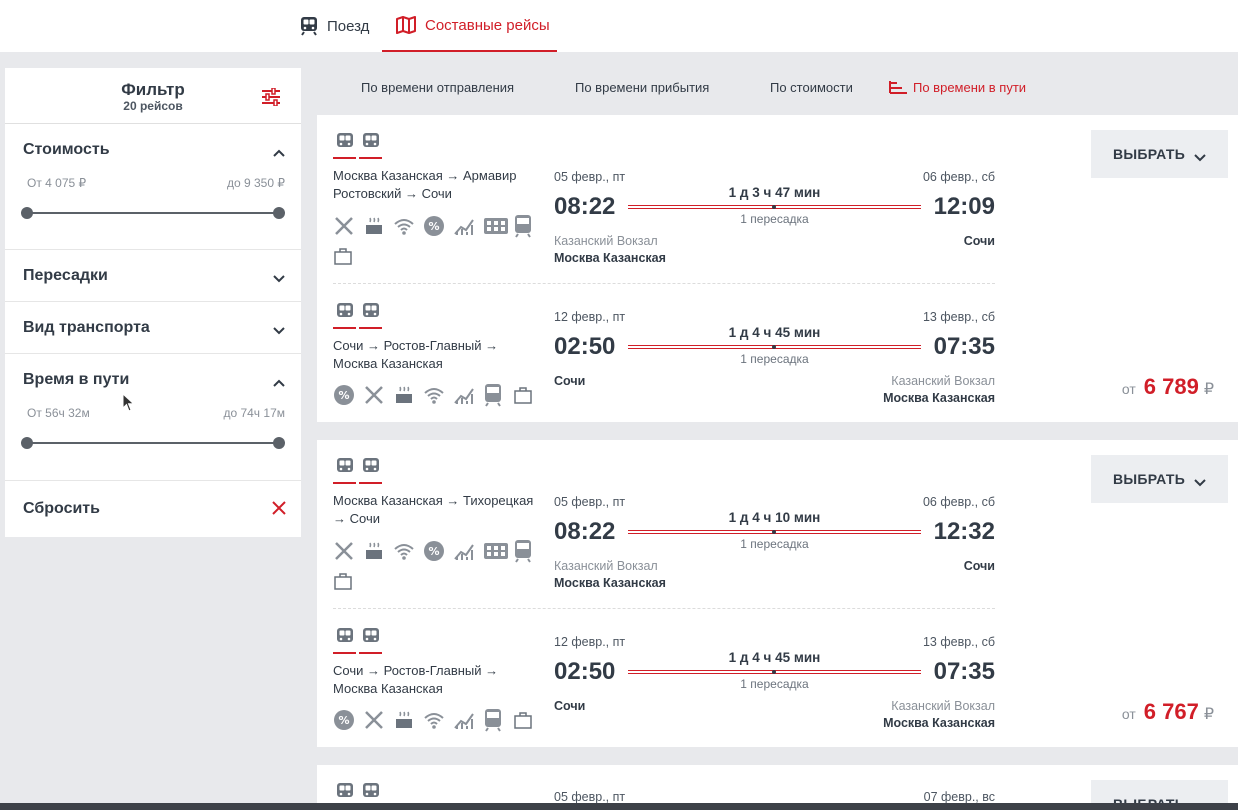 This screenshot has height=810, width=1238. I want to click on cost-slider-max-handle, so click(279, 213).